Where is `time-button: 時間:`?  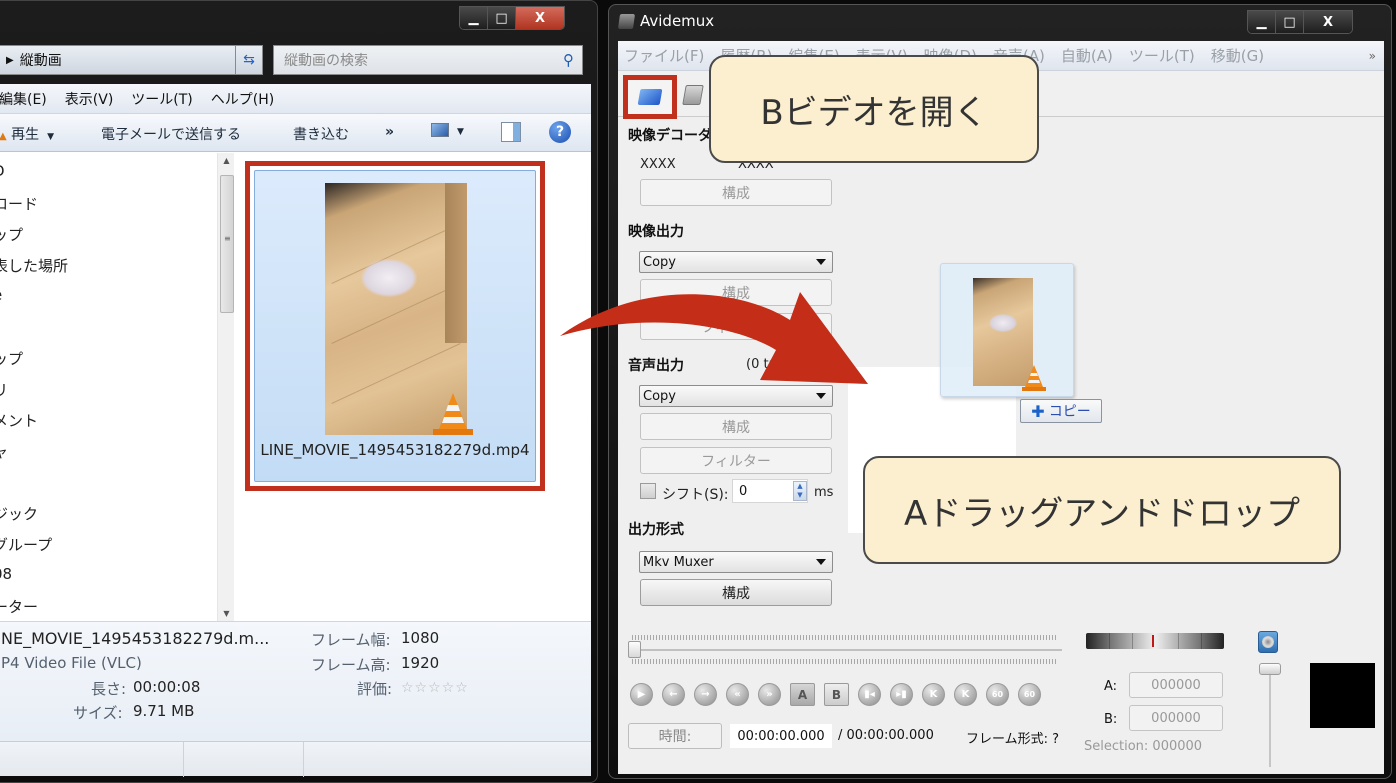 time-button: 時間: is located at coordinates (675, 736).